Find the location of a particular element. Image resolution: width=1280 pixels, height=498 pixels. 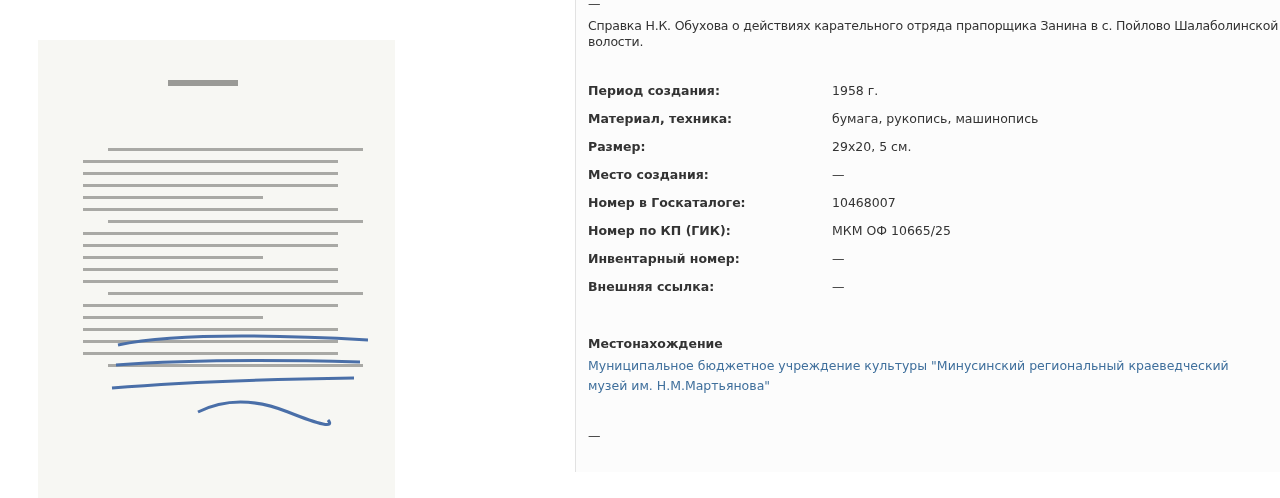

property-label: Период создания: is located at coordinates (654, 91).